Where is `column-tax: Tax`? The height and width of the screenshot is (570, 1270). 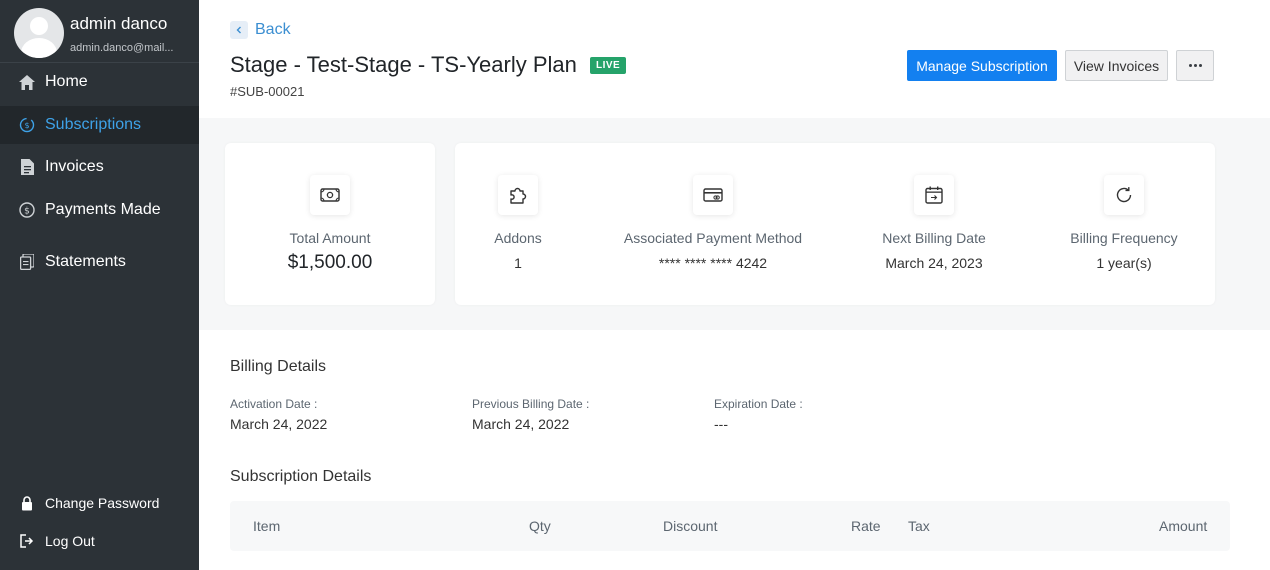
column-tax: Tax is located at coordinates (919, 526).